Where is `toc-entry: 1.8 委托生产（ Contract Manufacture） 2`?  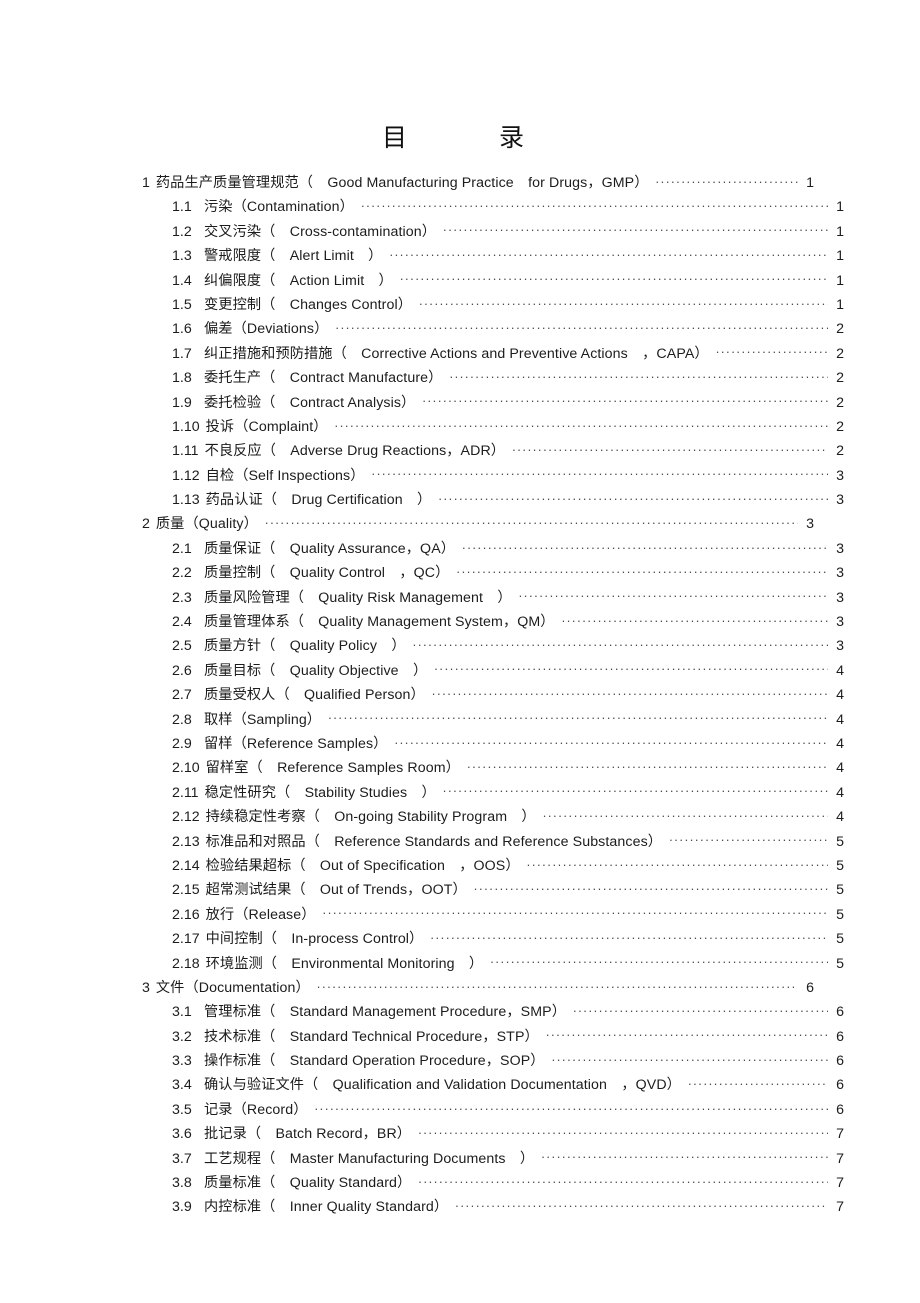 toc-entry: 1.8 委托生产（ Contract Manufacture） 2 is located at coordinates (493, 379).